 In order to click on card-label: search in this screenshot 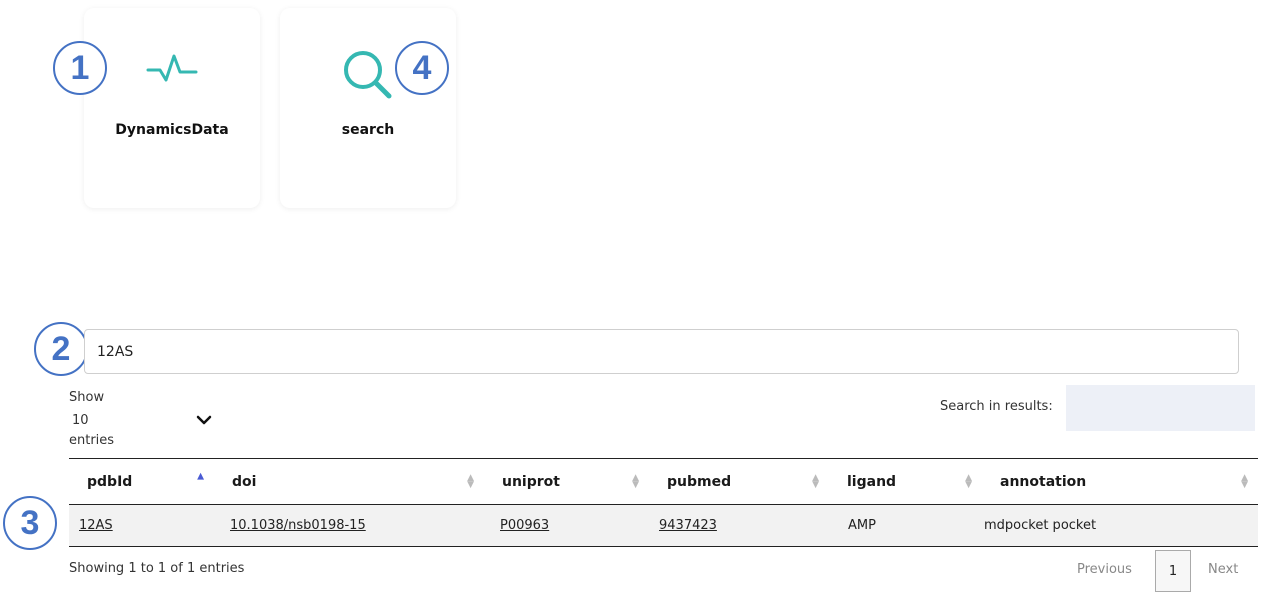, I will do `click(368, 130)`.